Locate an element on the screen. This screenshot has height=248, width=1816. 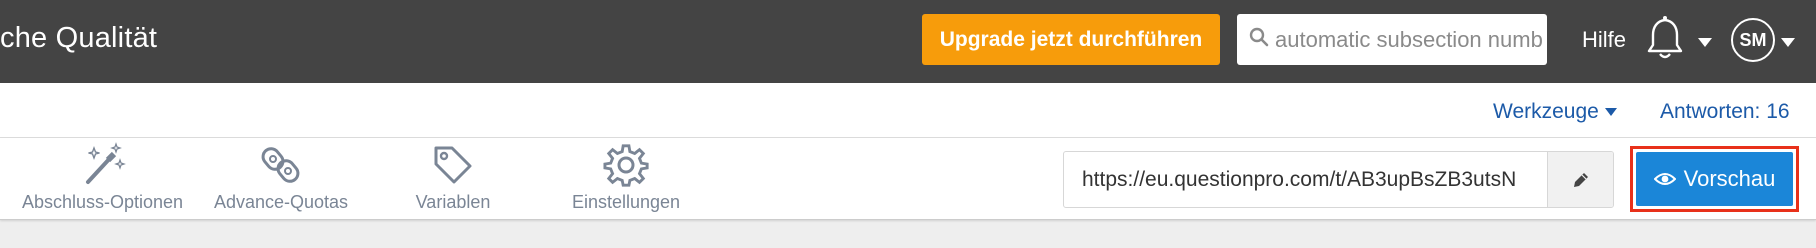
avatar: SM is located at coordinates (1753, 40).